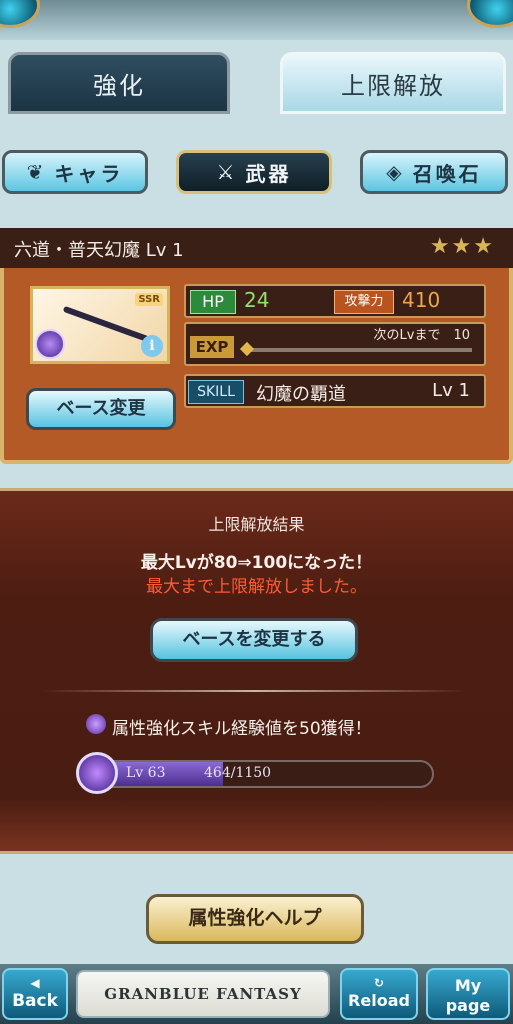 The width and height of the screenshot is (513, 1024). I want to click on element-level-label: Lv 63, so click(146, 773).